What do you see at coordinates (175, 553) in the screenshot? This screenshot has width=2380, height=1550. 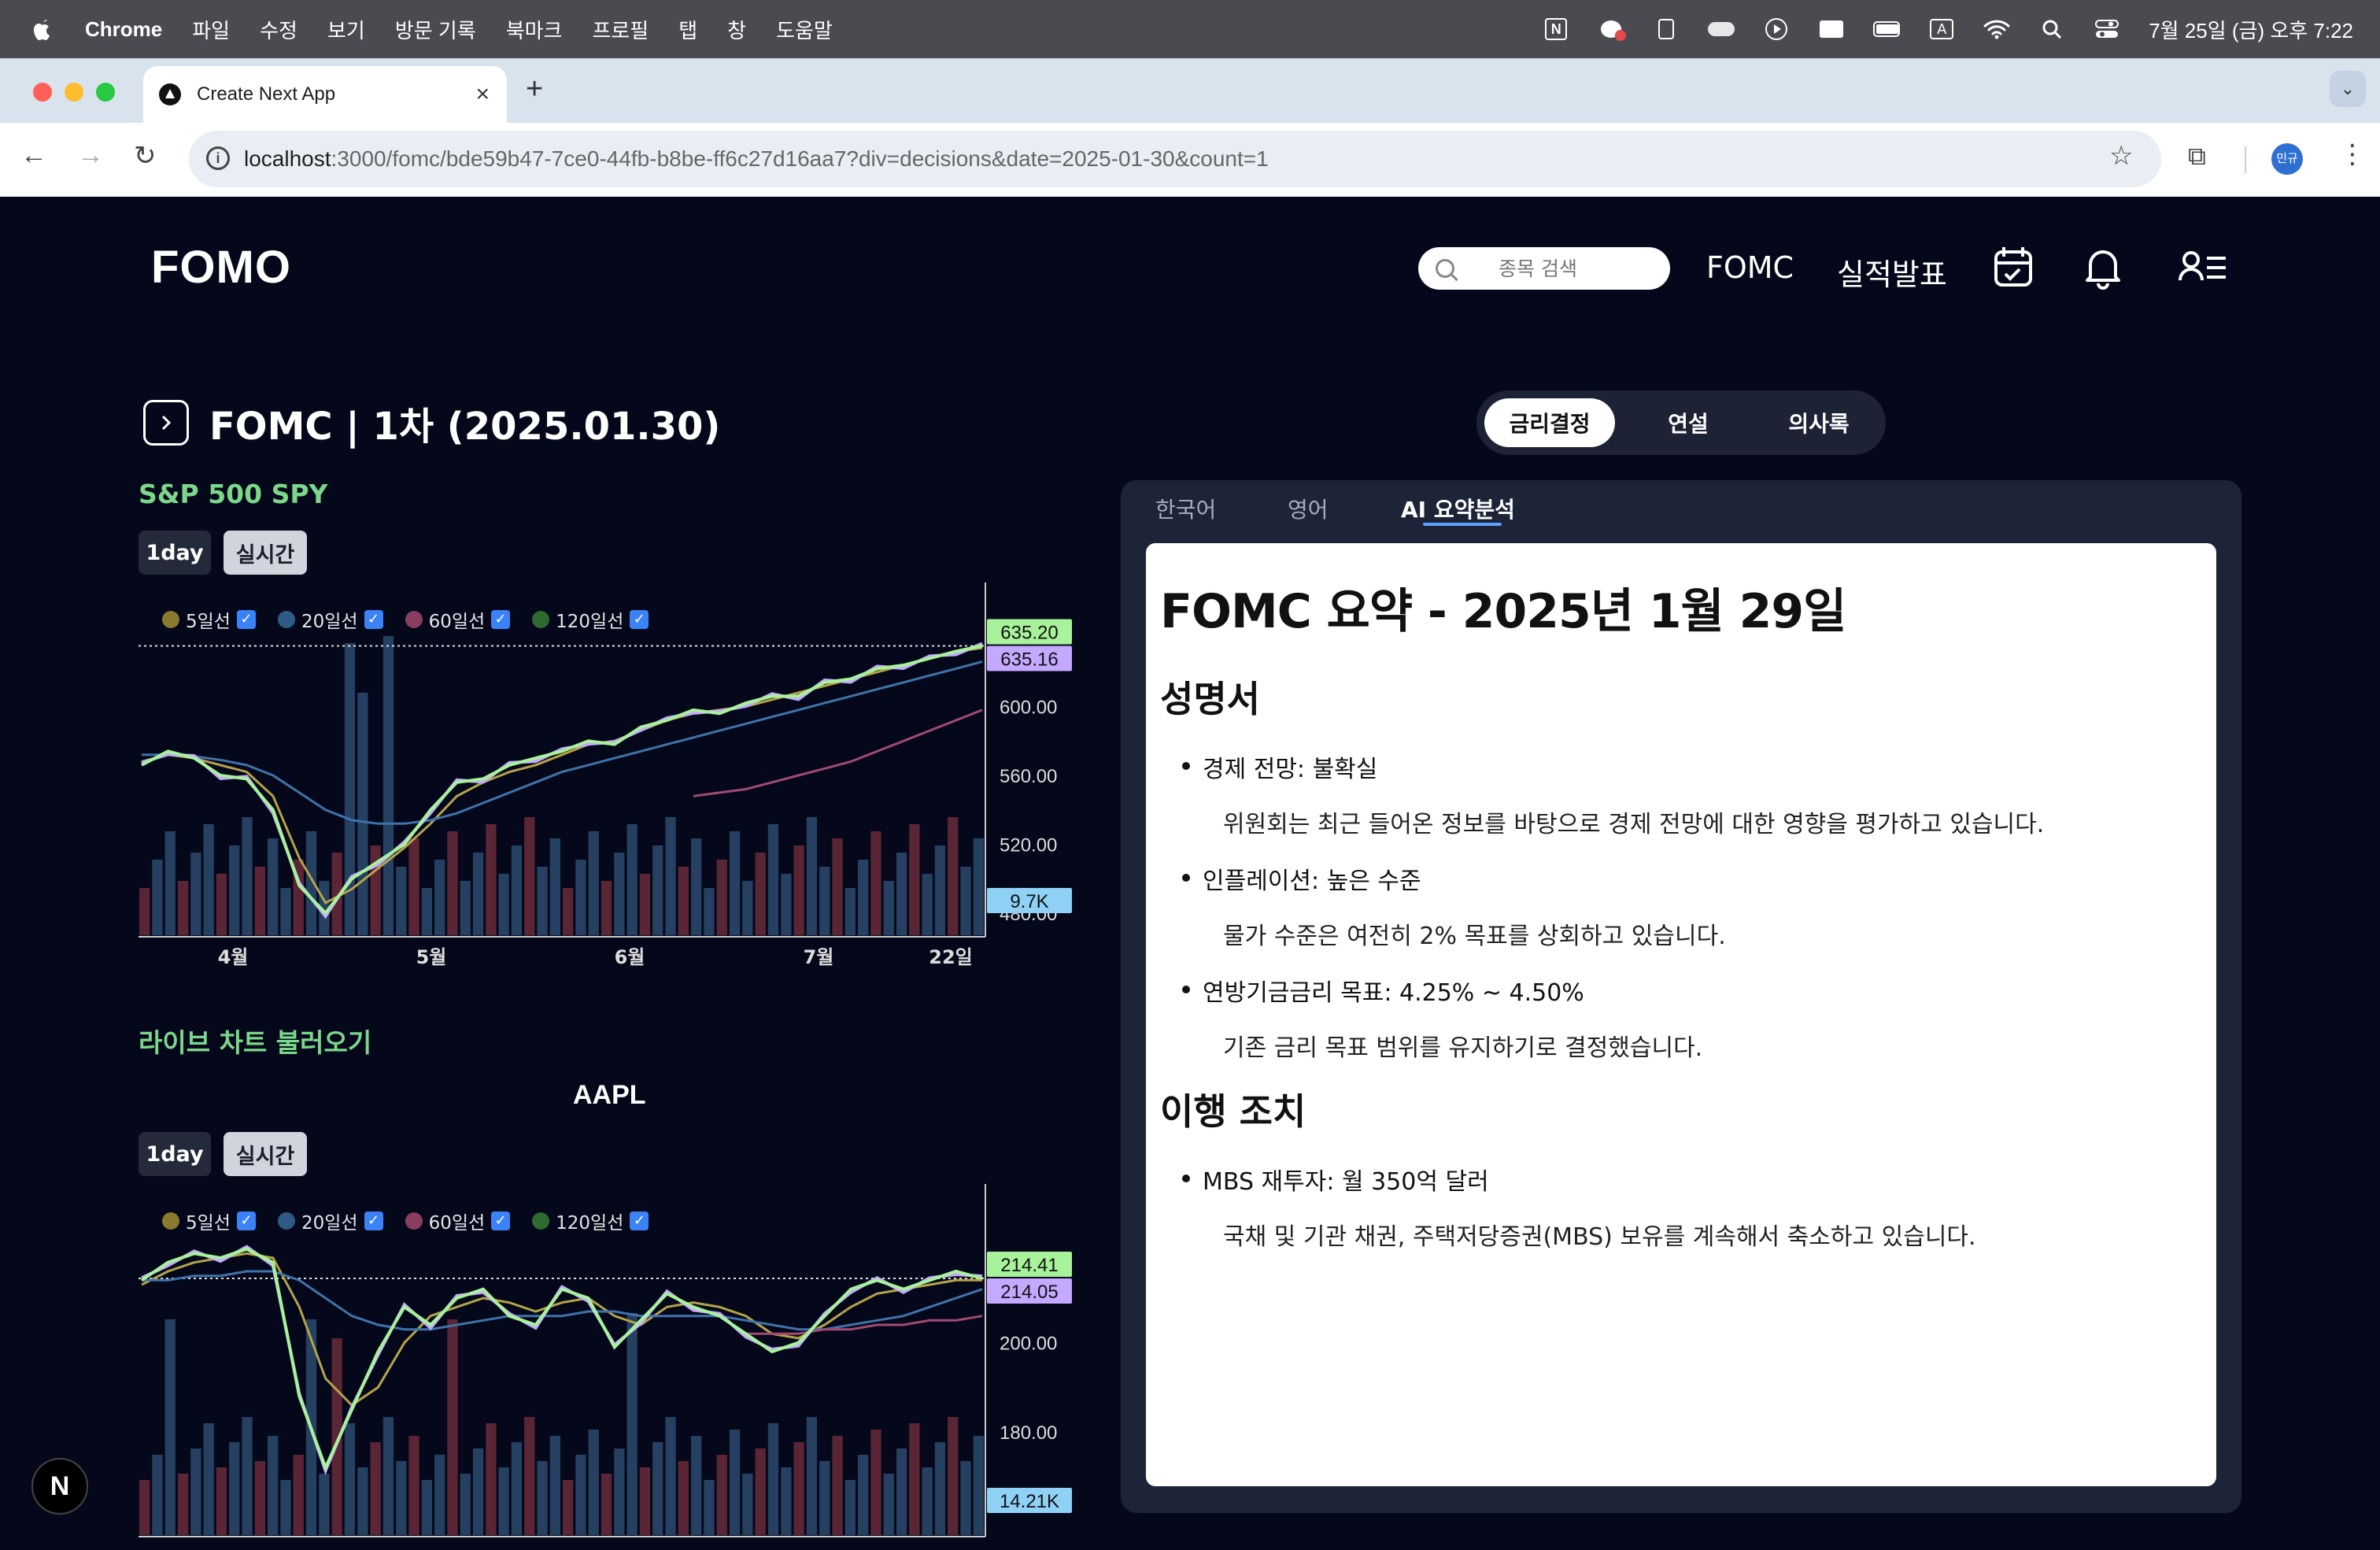 I see `spy-1day-button: 1day` at bounding box center [175, 553].